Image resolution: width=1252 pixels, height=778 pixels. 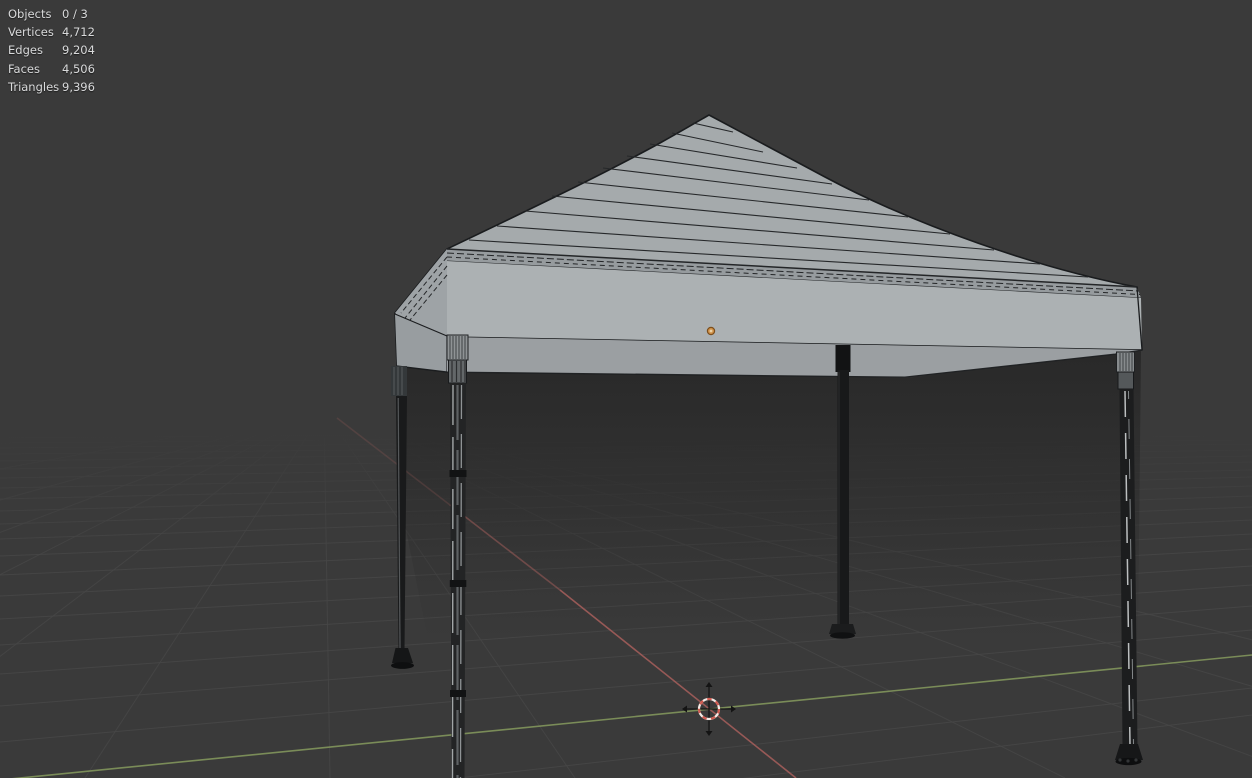 I want to click on stat-label: Vertices, so click(x=31, y=32).